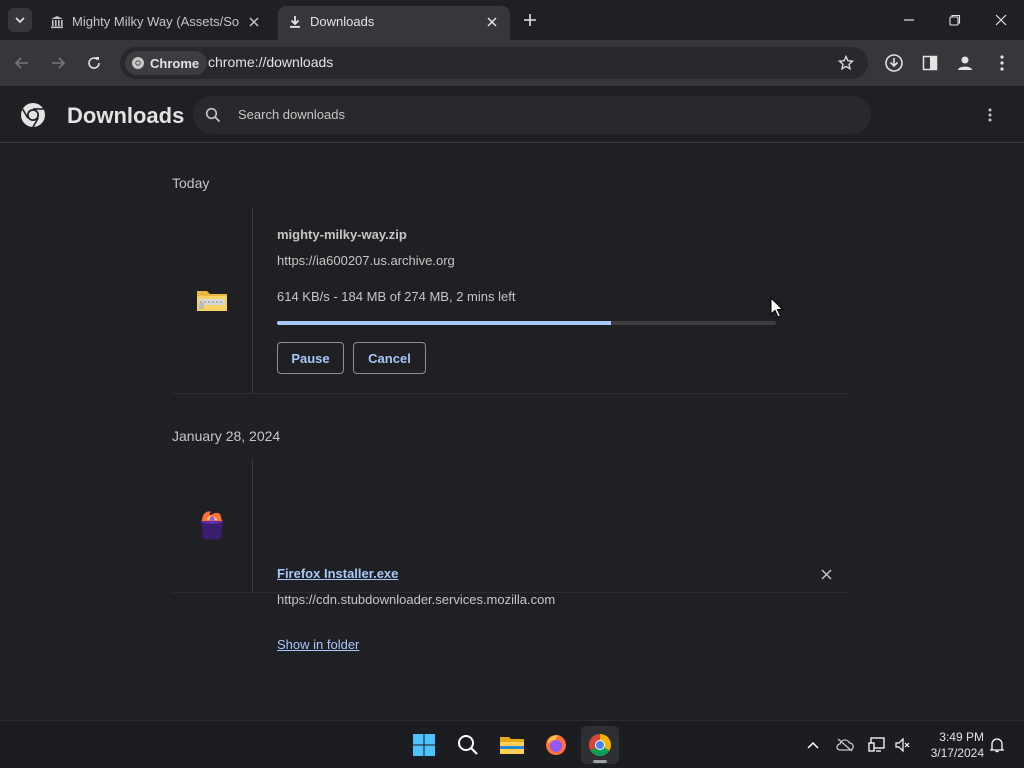 The width and height of the screenshot is (1024, 768). Describe the element at coordinates (126, 115) in the screenshot. I see `page-title: Downloads` at that location.